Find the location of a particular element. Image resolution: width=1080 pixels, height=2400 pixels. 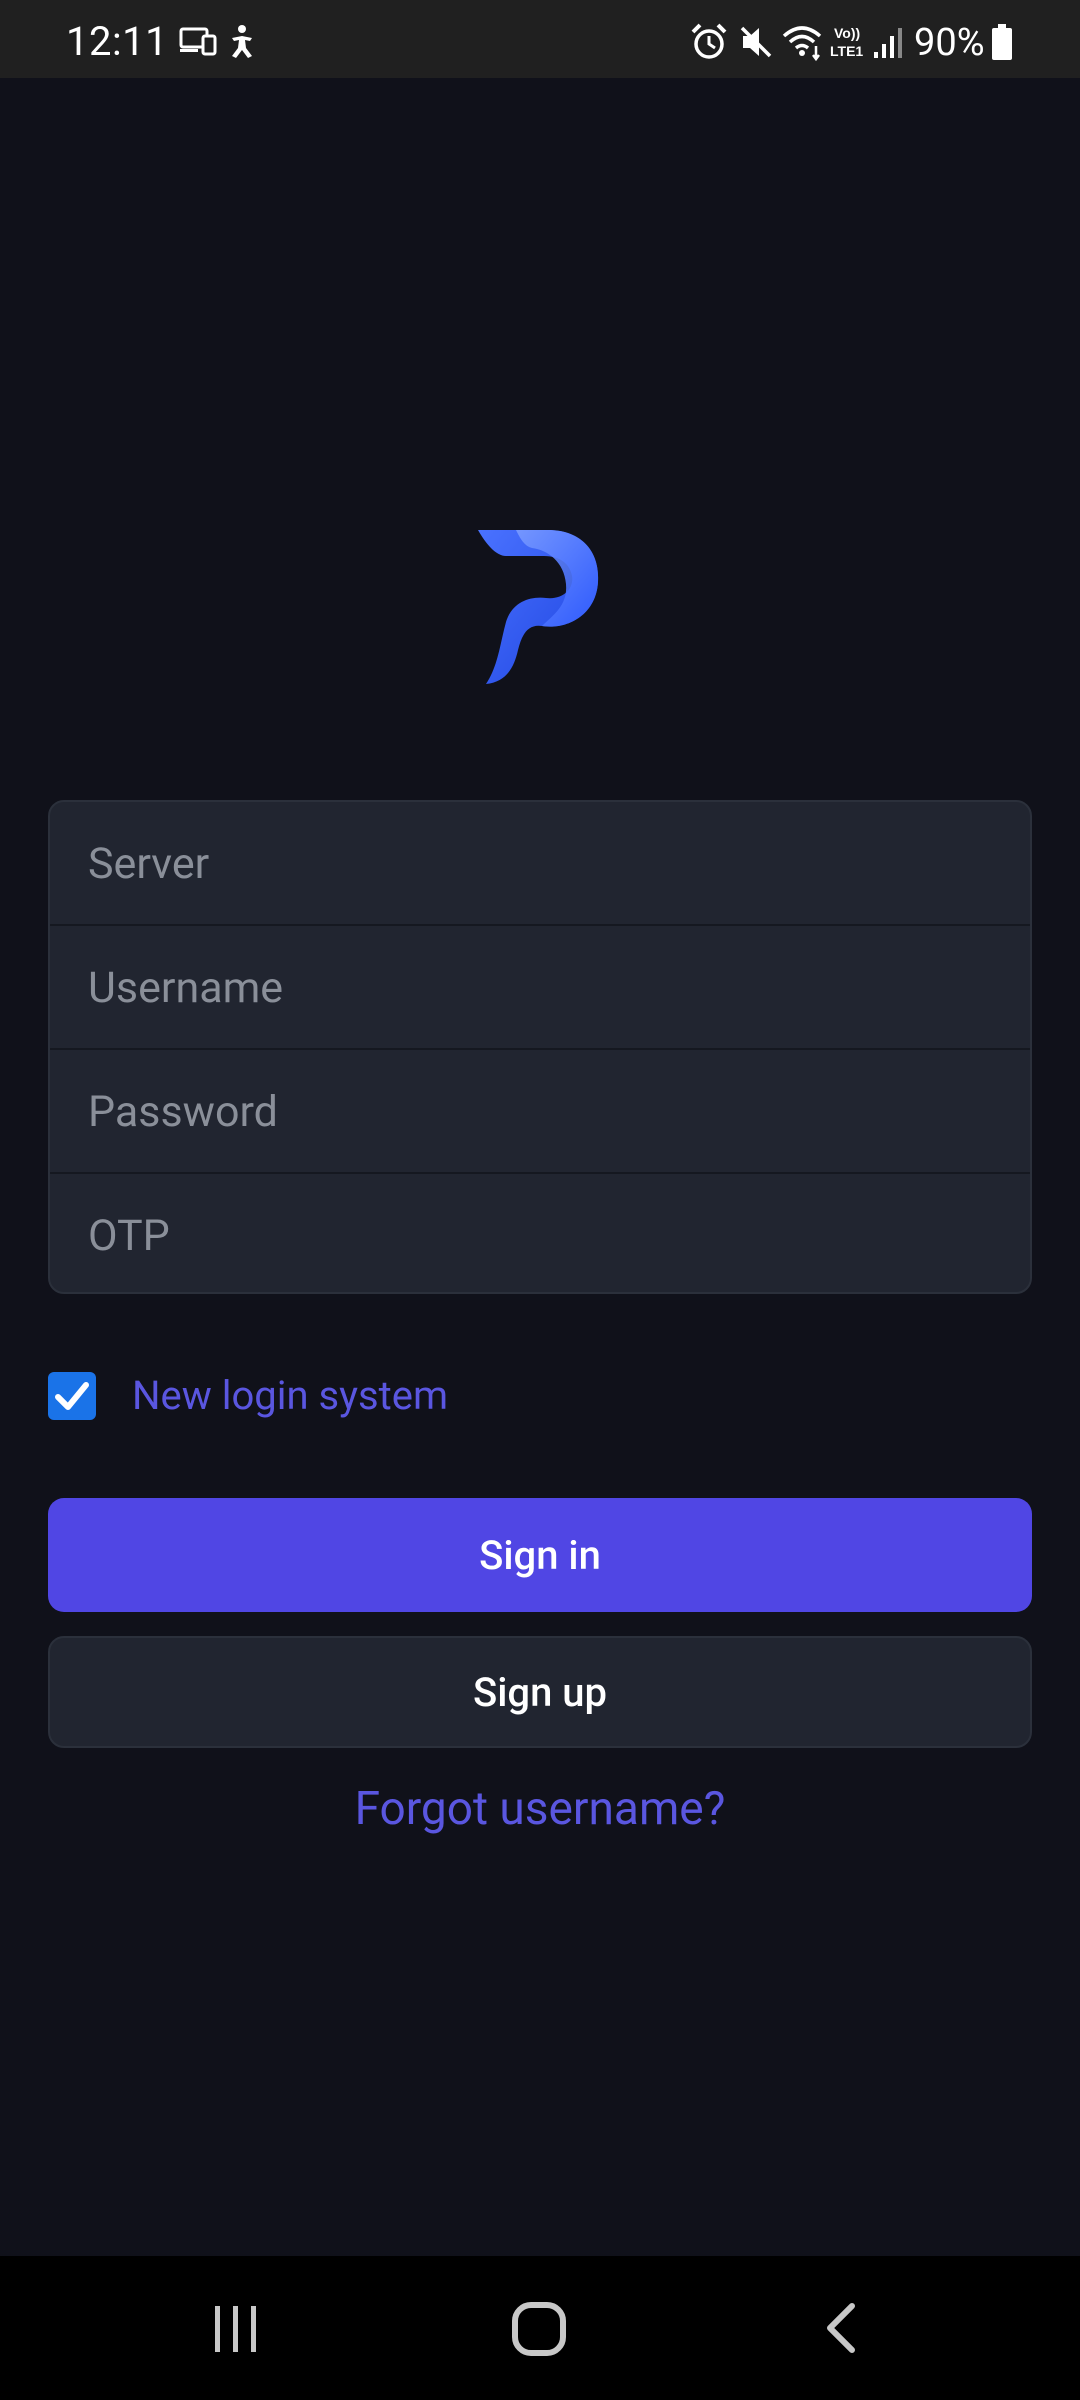

password-input is located at coordinates (540, 1111).